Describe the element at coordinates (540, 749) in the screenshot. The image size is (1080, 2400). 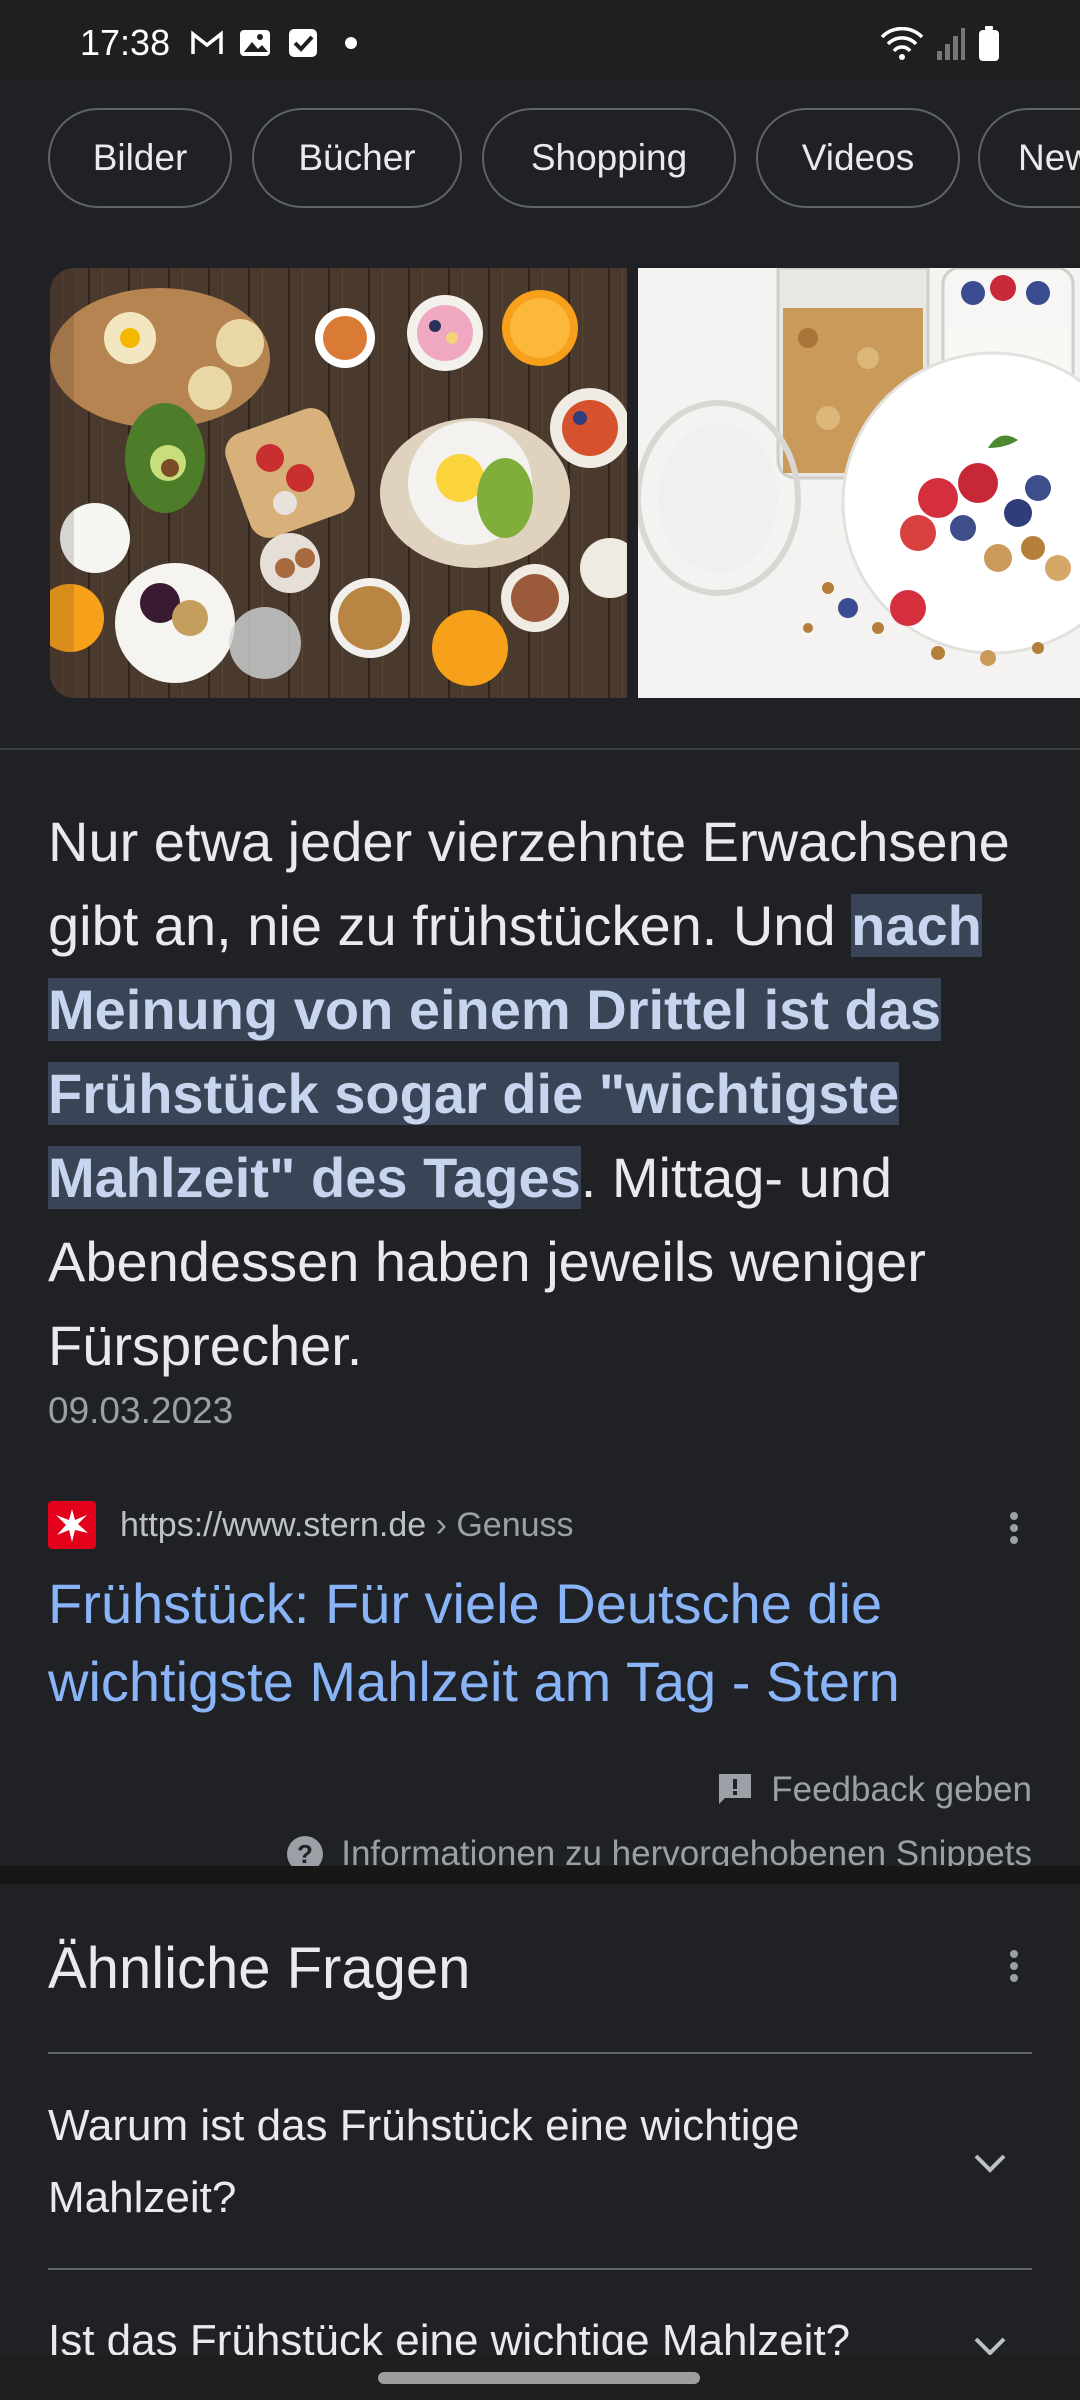
I see `divider` at that location.